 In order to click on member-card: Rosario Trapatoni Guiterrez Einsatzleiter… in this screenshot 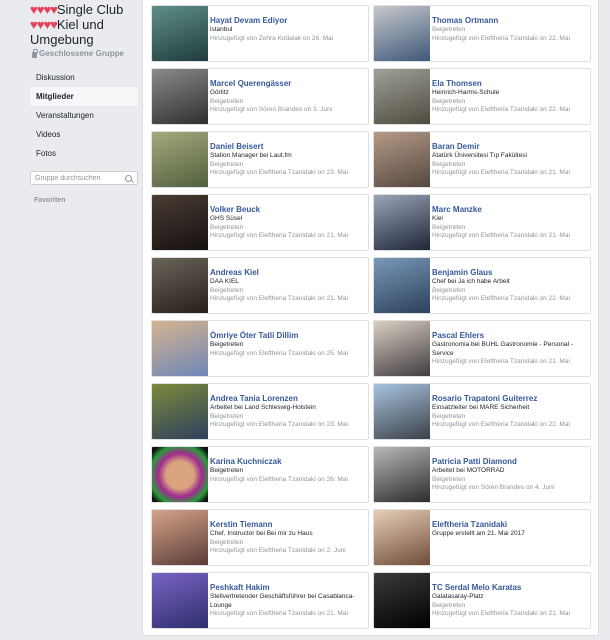, I will do `click(482, 411)`.